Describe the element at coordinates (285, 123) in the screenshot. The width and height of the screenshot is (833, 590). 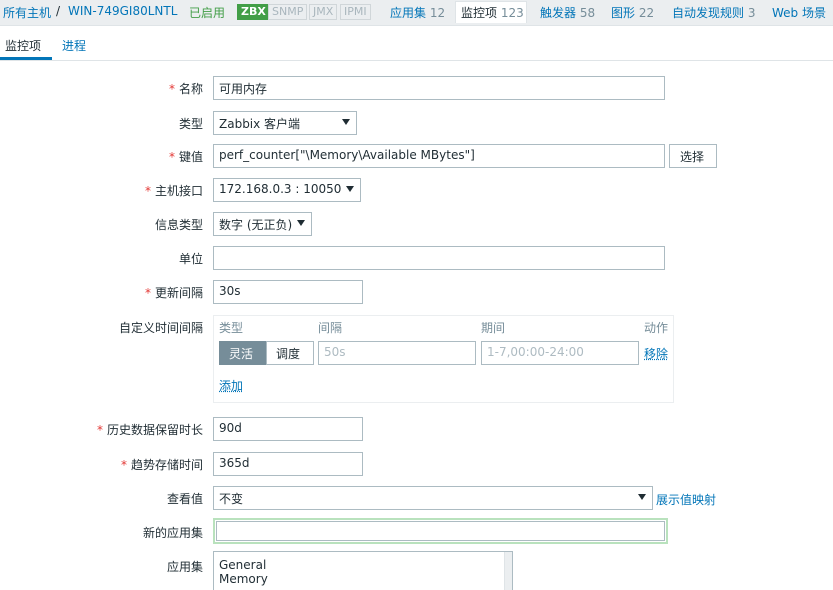
I see `type-select: Zabbix 客户端` at that location.